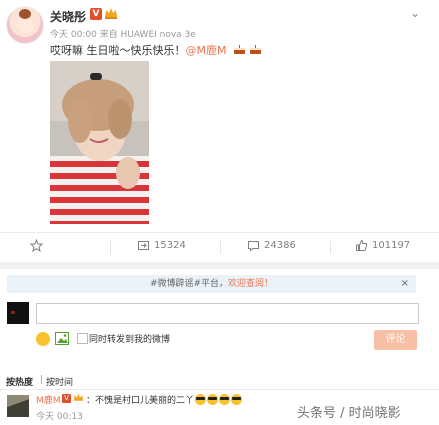 Image resolution: width=439 pixels, height=425 pixels. What do you see at coordinates (206, 50) in the screenshot?
I see `mention-link: @M鹿M` at bounding box center [206, 50].